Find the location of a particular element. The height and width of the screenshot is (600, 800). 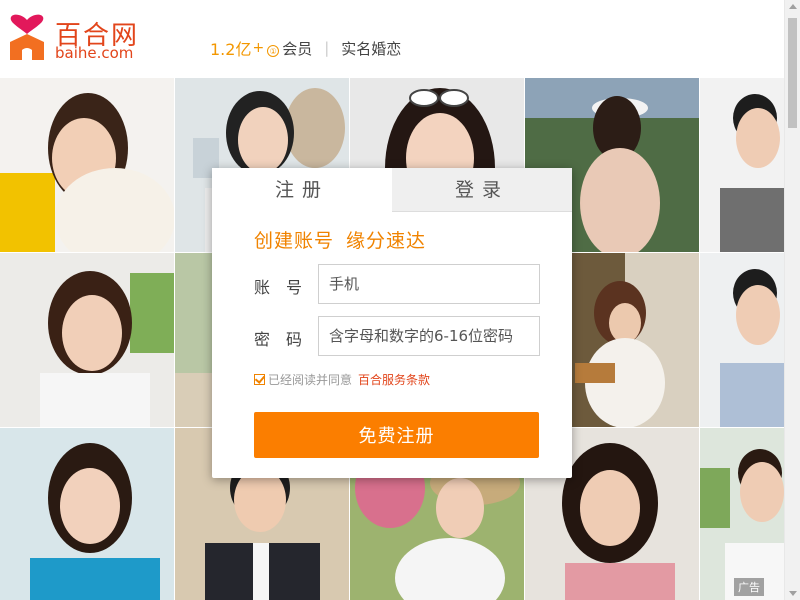

register-slogan: 创建账号 缘分速达 is located at coordinates (340, 239).